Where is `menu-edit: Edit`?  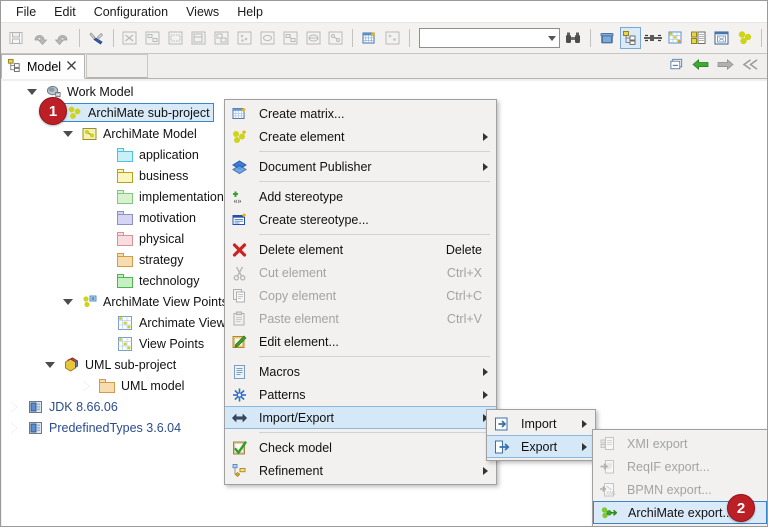
menu-edit: Edit is located at coordinates (65, 12).